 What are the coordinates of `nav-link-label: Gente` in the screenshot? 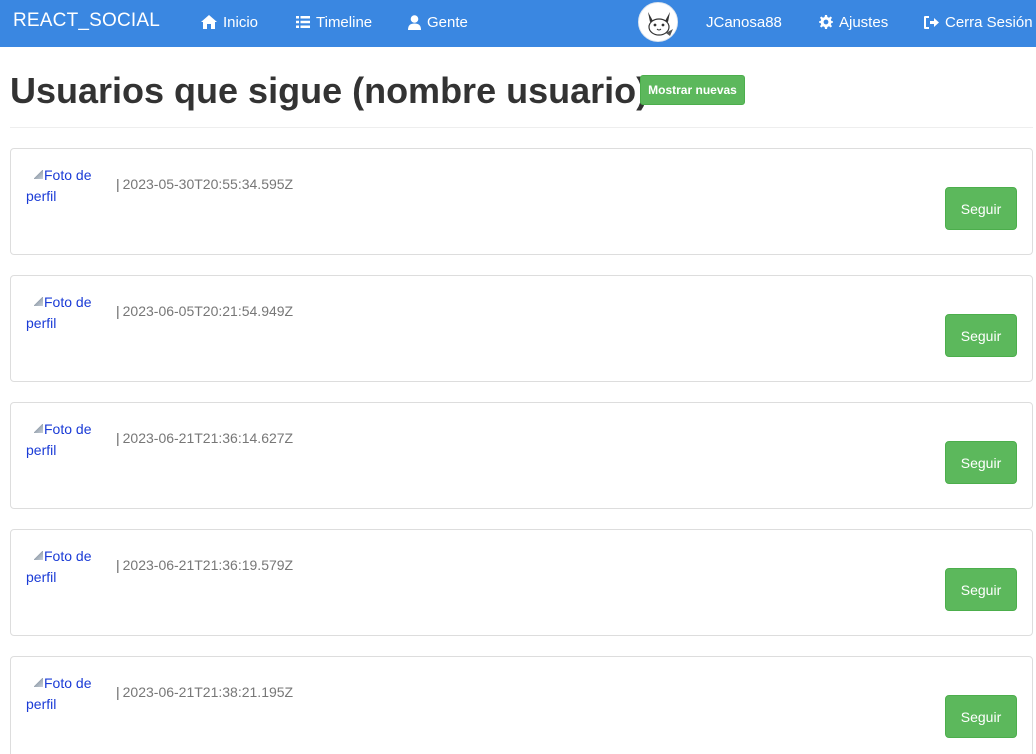 It's located at (447, 22).